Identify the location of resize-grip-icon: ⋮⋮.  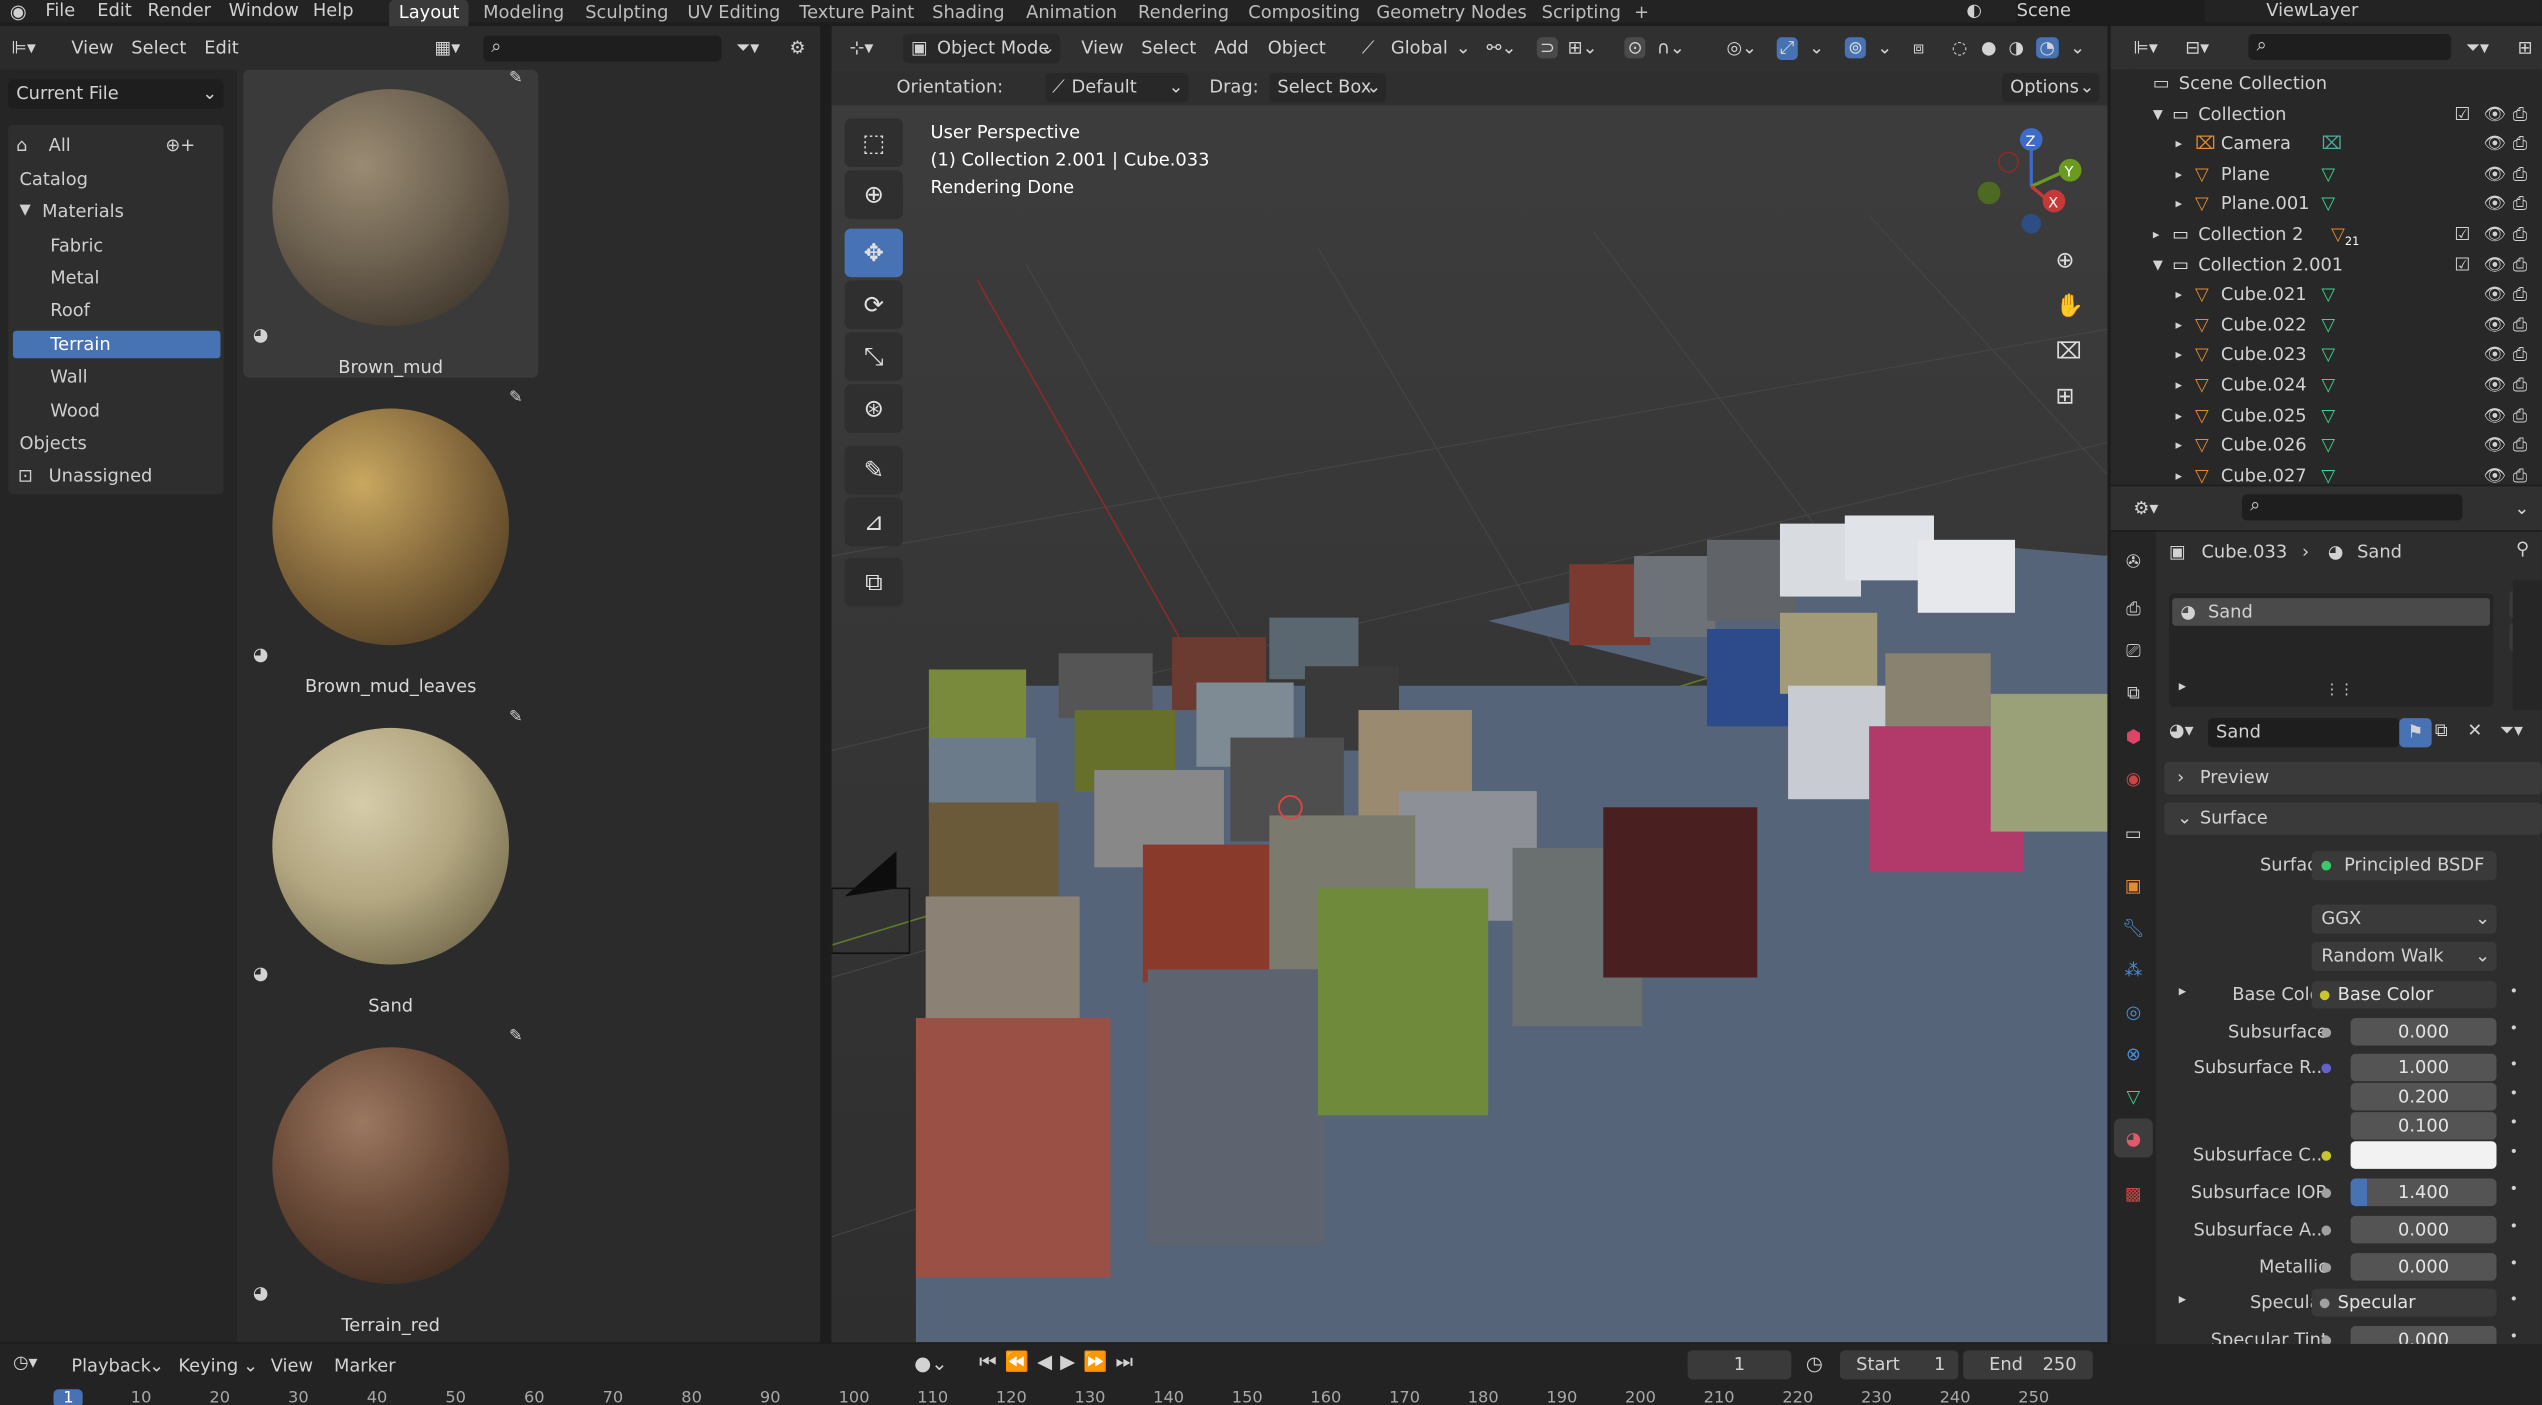
(2339, 690).